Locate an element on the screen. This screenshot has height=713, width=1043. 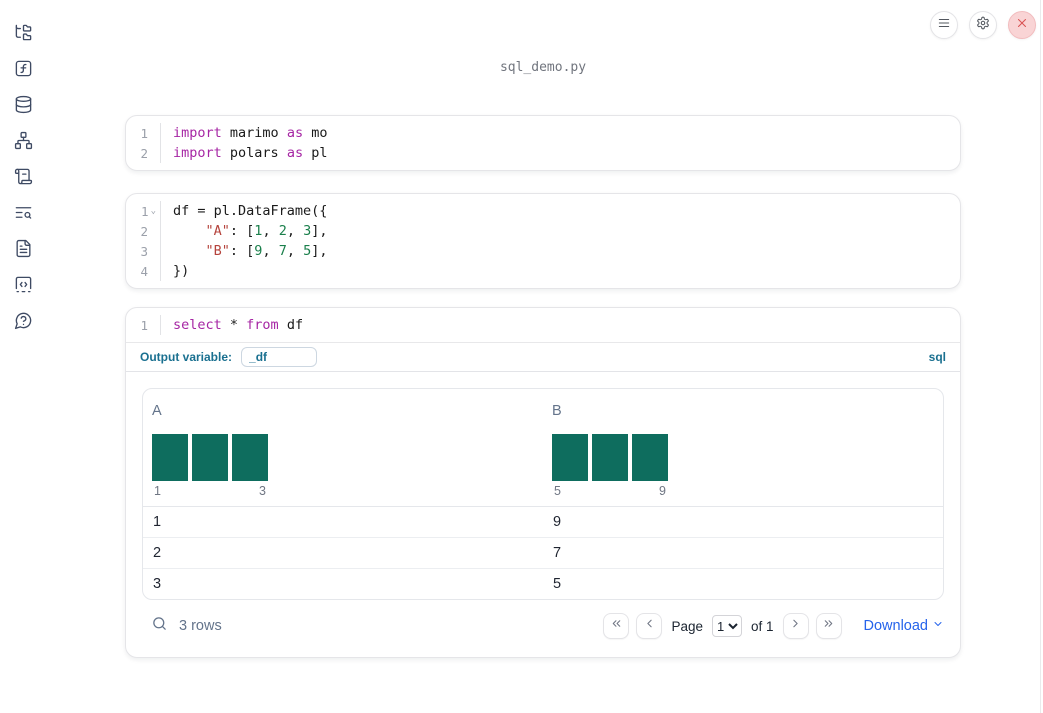
table-body: 192735 is located at coordinates (543, 553).